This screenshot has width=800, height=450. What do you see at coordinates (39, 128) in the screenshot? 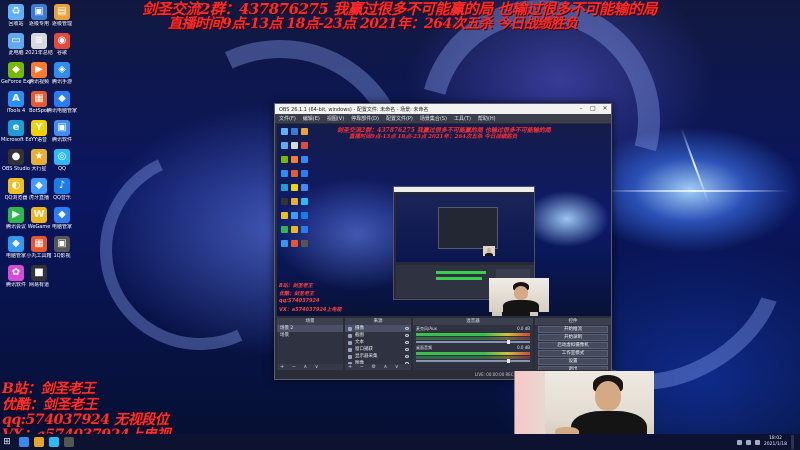
I see `app-icon: Y` at bounding box center [39, 128].